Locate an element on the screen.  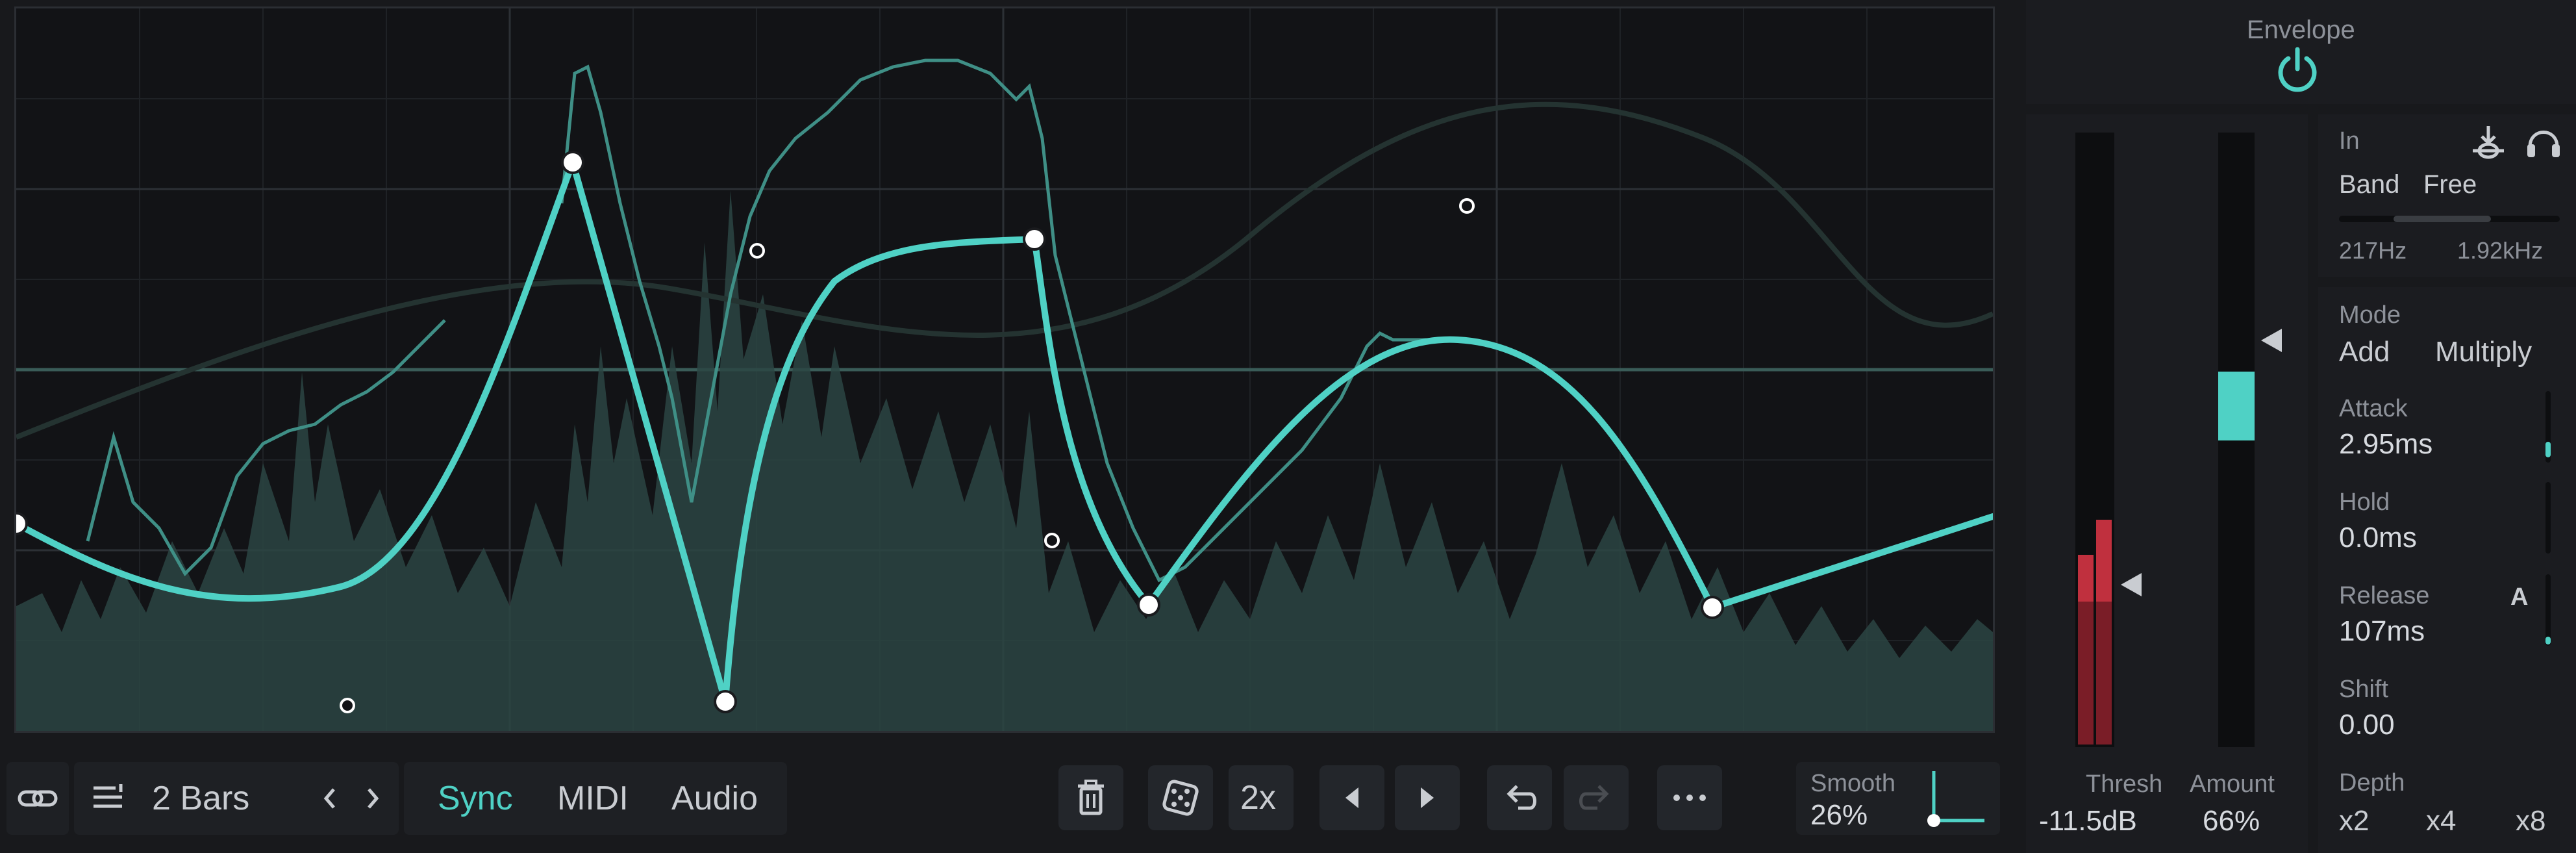
smooth-label: Smooth is located at coordinates (1852, 783).